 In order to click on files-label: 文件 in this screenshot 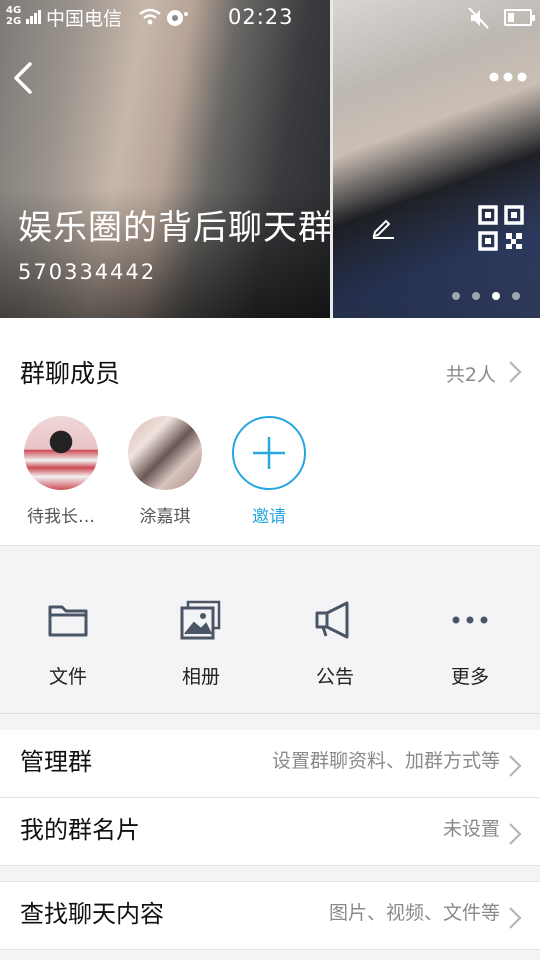, I will do `click(67, 677)`.